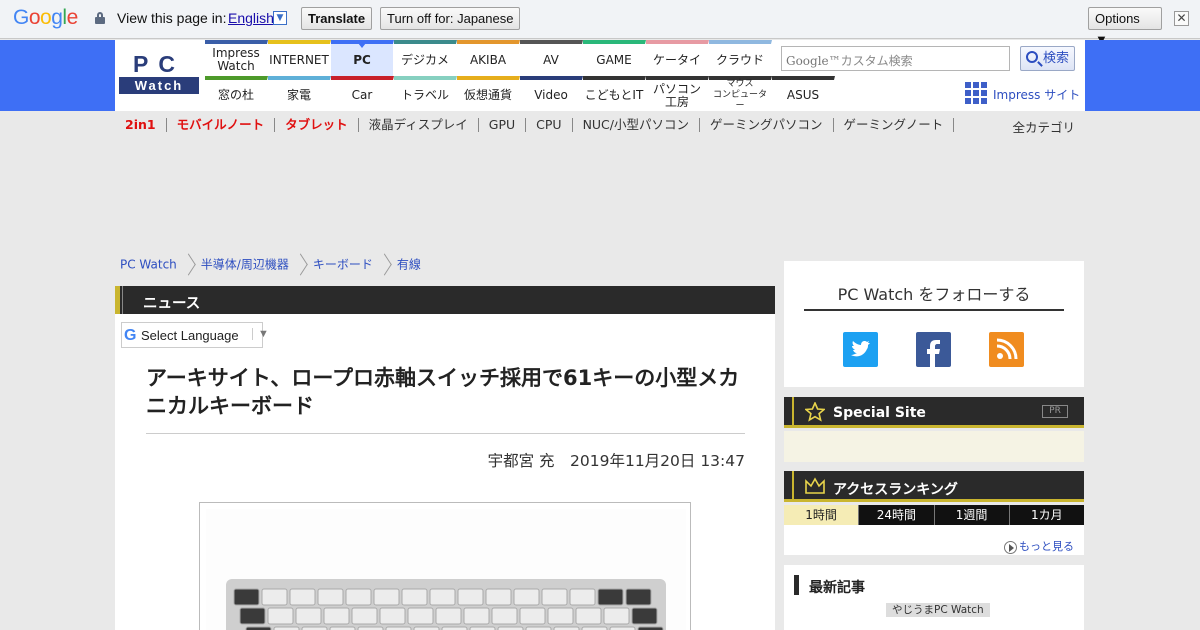 The image size is (1200, 630). I want to click on nav-item-nav_top-2: PC, so click(362, 58).